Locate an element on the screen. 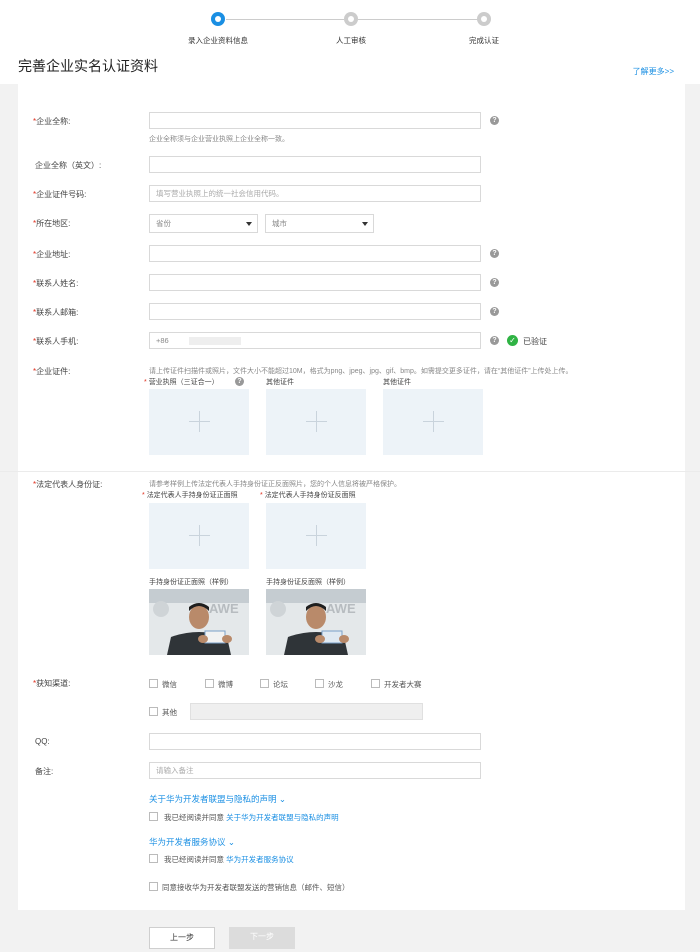  company-name-en-input is located at coordinates (315, 164).